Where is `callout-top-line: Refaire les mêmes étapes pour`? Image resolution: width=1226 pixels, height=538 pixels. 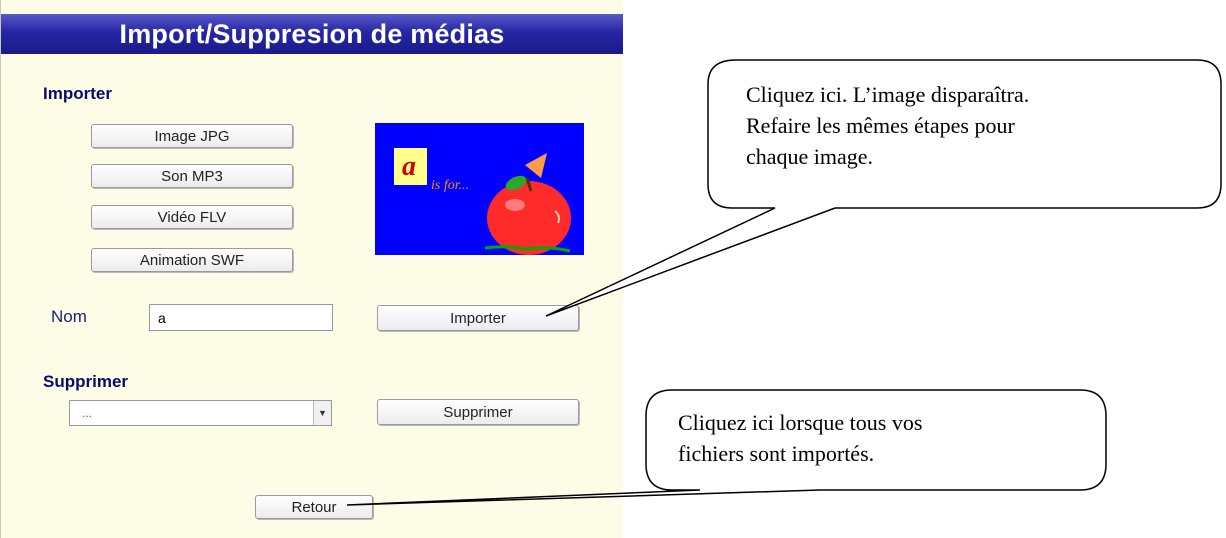
callout-top-line: Refaire les mêmes étapes pour is located at coordinates (880, 125).